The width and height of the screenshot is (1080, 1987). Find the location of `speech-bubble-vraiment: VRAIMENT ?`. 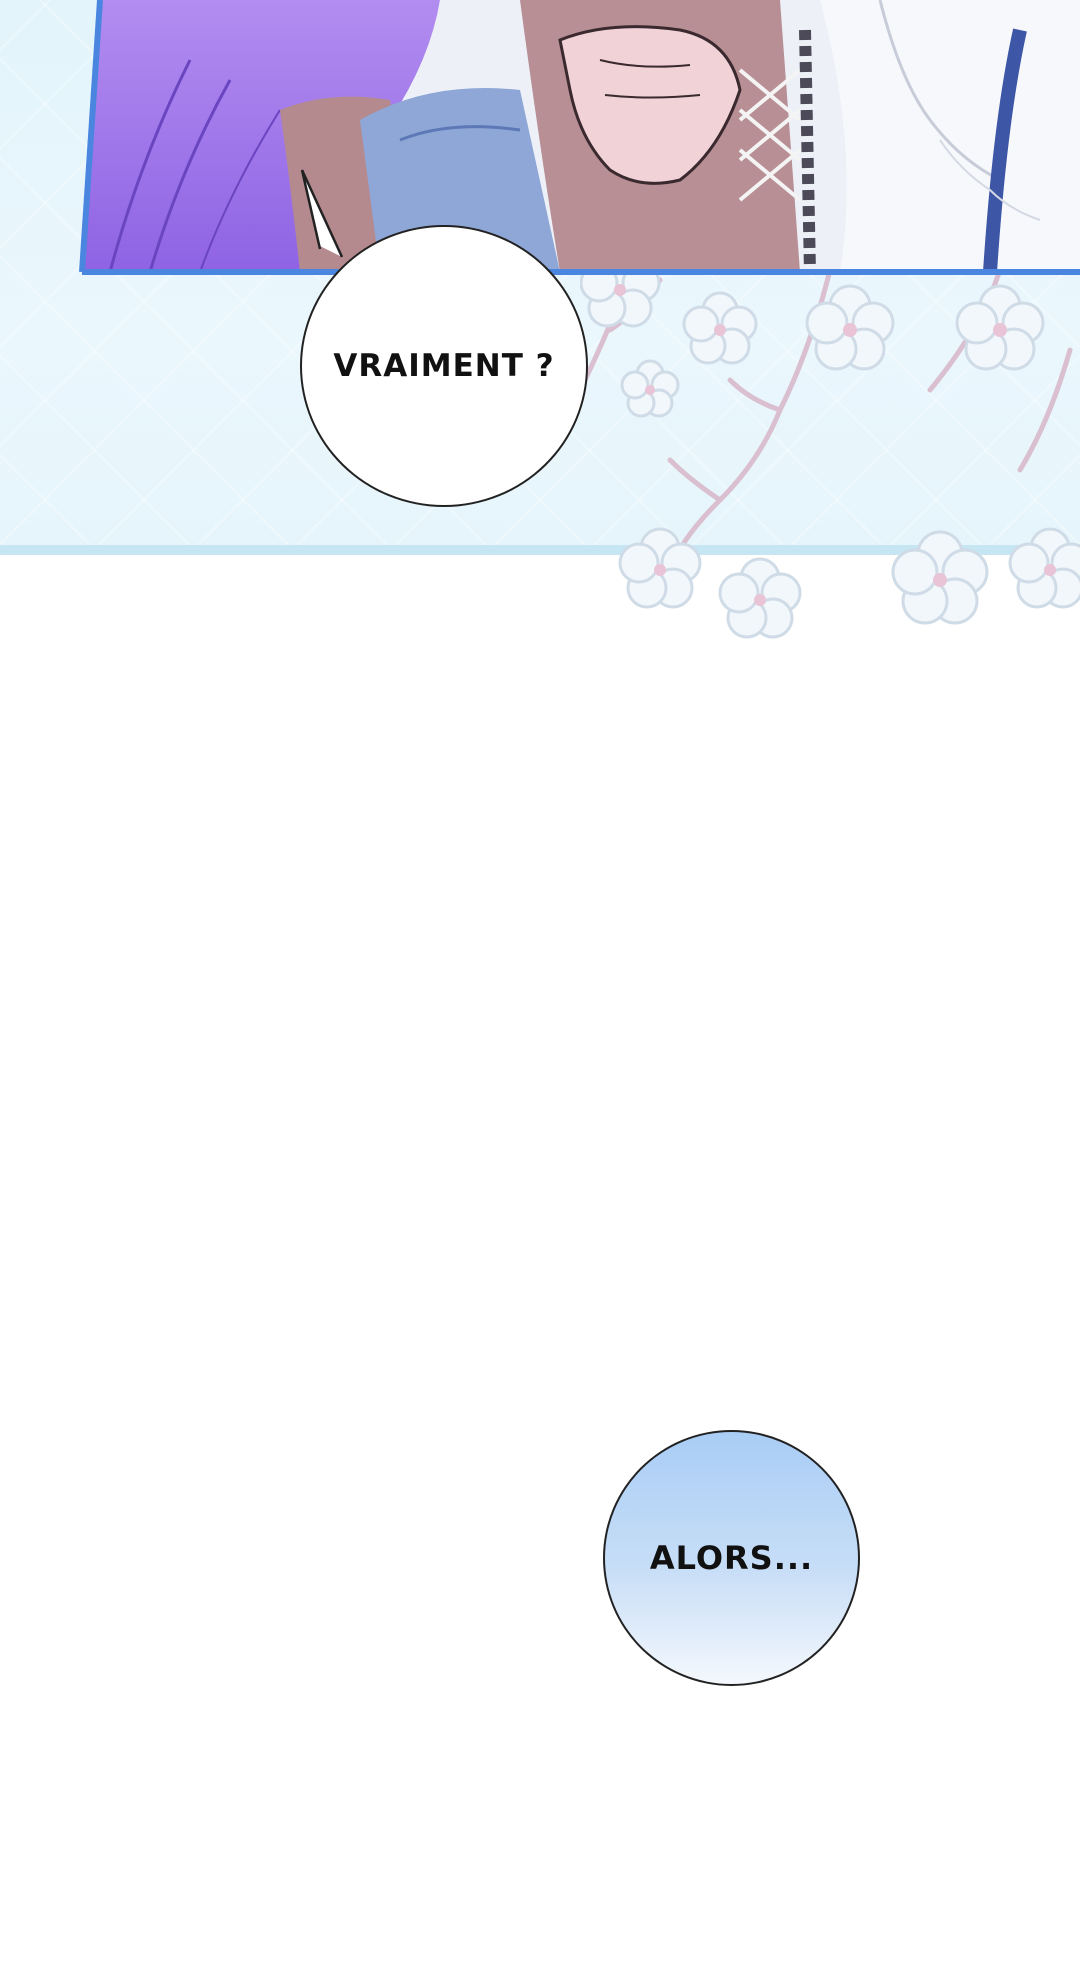

speech-bubble-vraiment: VRAIMENT ? is located at coordinates (444, 366).